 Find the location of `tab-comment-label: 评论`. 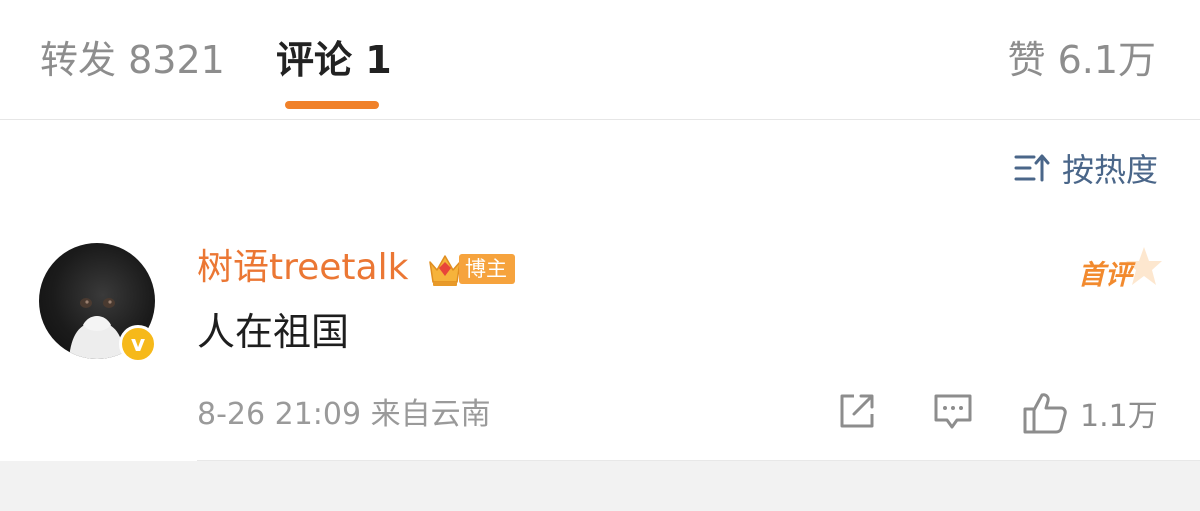

tab-comment-label: 评论 is located at coordinates (314, 60).